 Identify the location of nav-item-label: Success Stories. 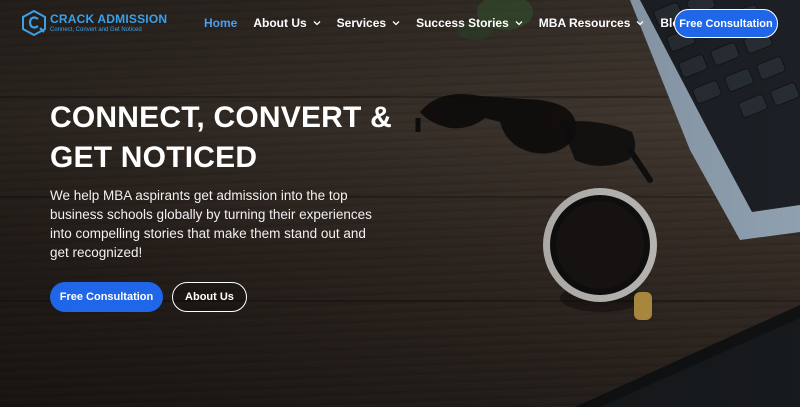
(462, 23).